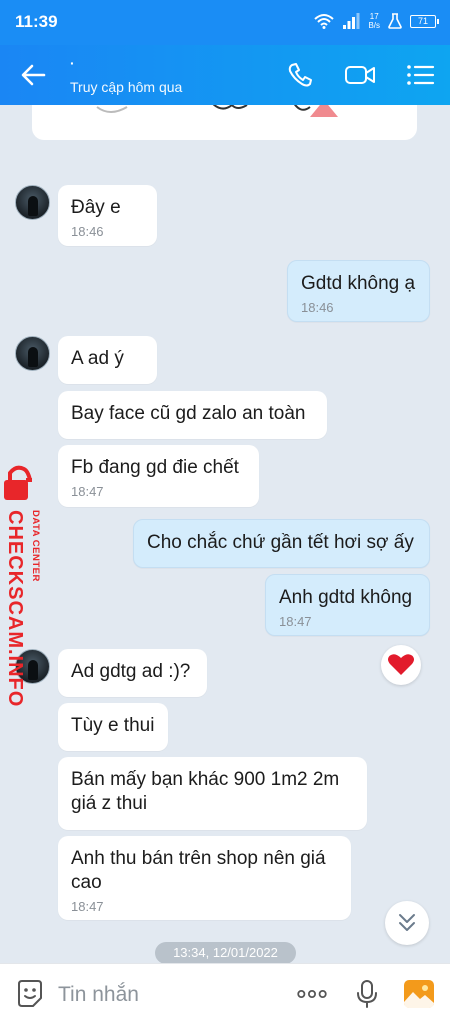  I want to click on message-text: Bay face cũ gd zalo an toàn, so click(188, 413).